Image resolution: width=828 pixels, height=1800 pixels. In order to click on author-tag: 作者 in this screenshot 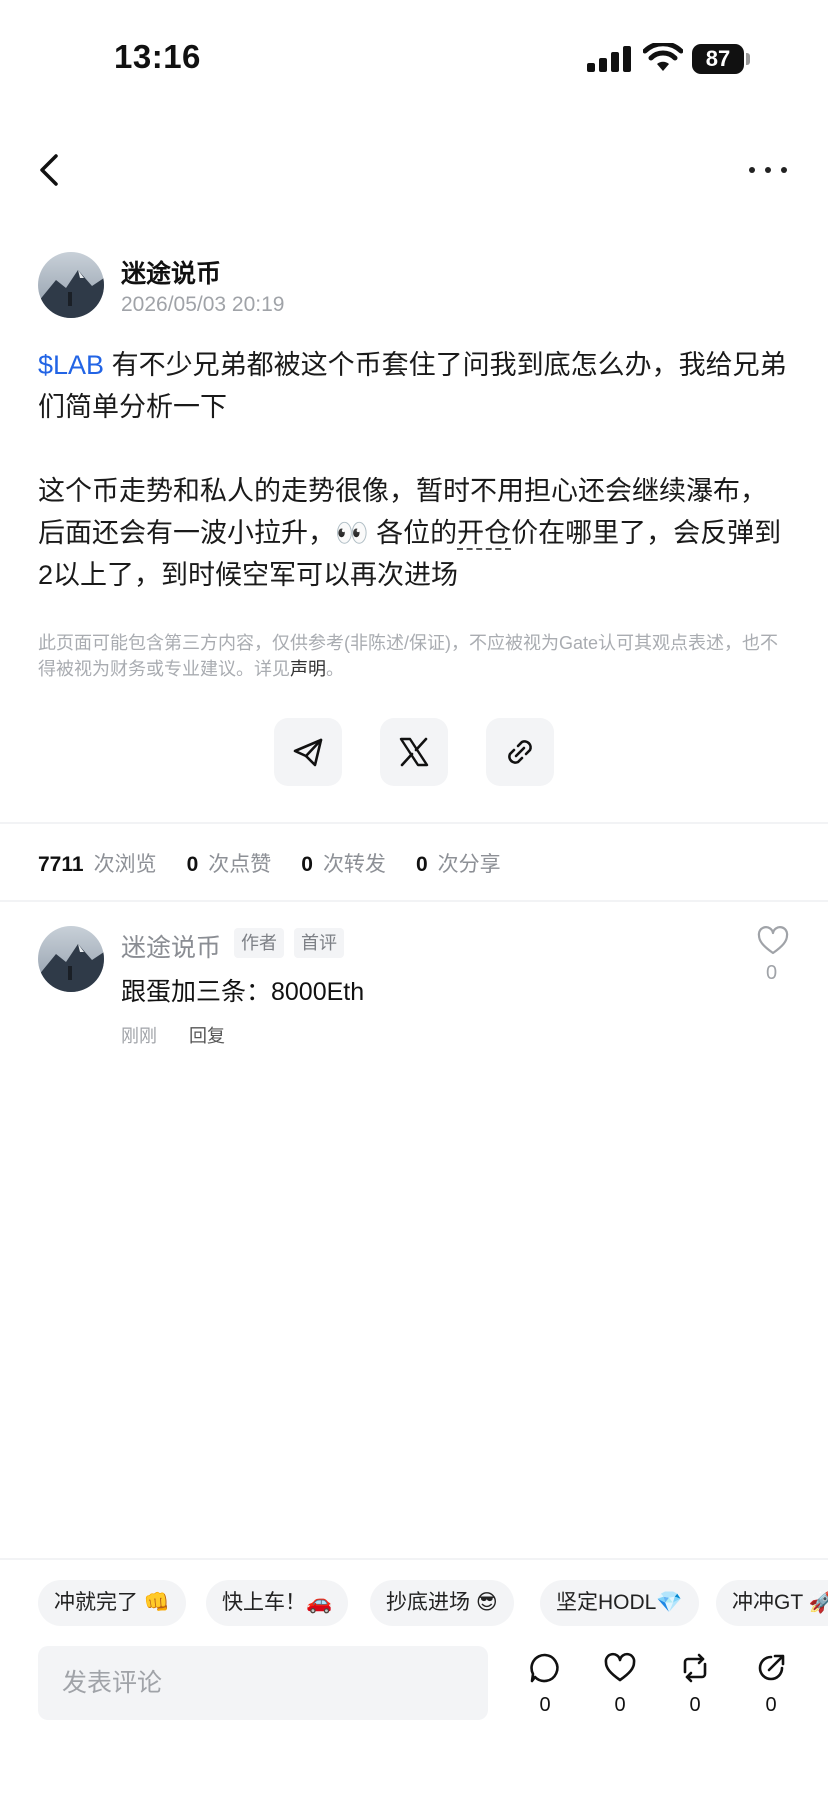, I will do `click(259, 943)`.